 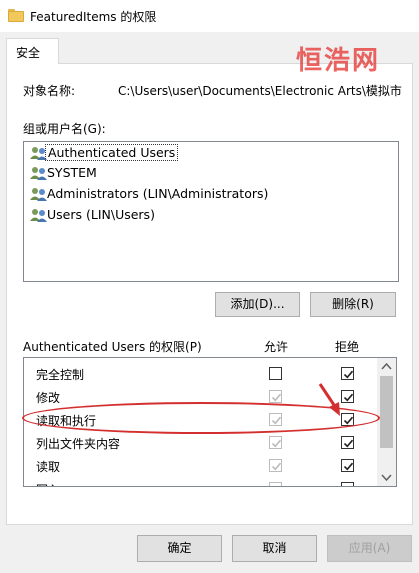 What do you see at coordinates (101, 214) in the screenshot?
I see `user-item-label: Users (LIN\Users)` at bounding box center [101, 214].